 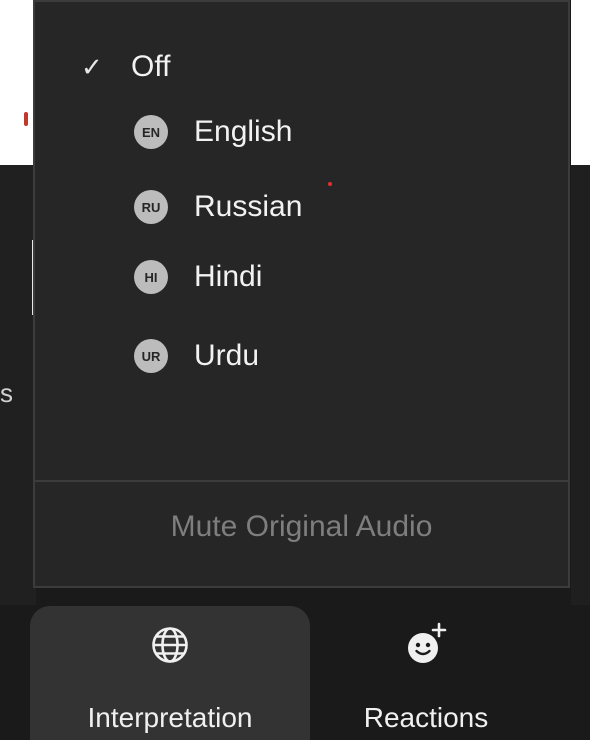 I want to click on smiley-add-icon, so click(x=426, y=645).